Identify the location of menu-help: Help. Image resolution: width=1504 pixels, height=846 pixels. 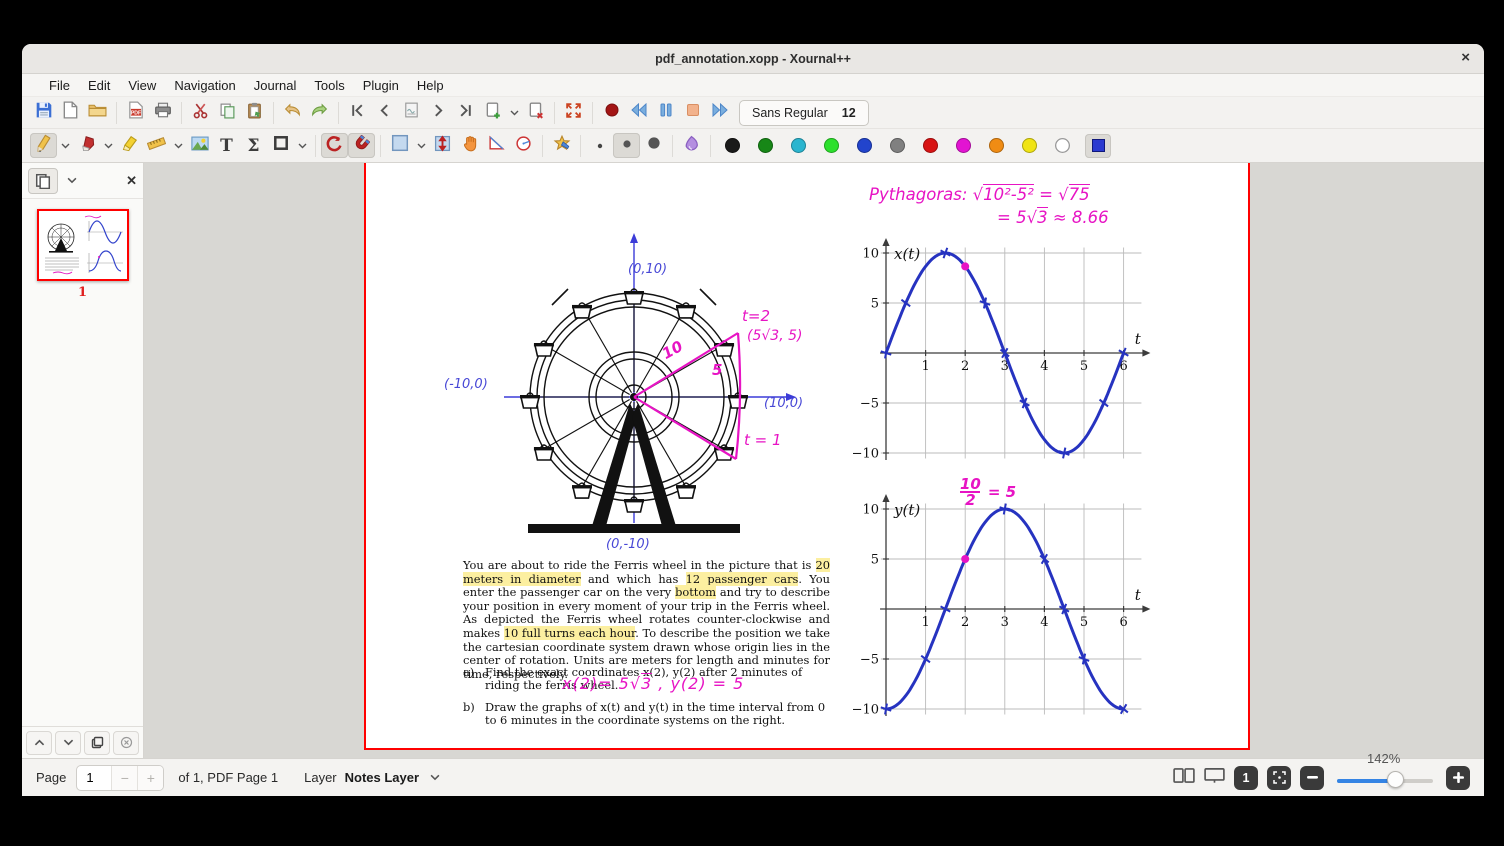
(430, 85).